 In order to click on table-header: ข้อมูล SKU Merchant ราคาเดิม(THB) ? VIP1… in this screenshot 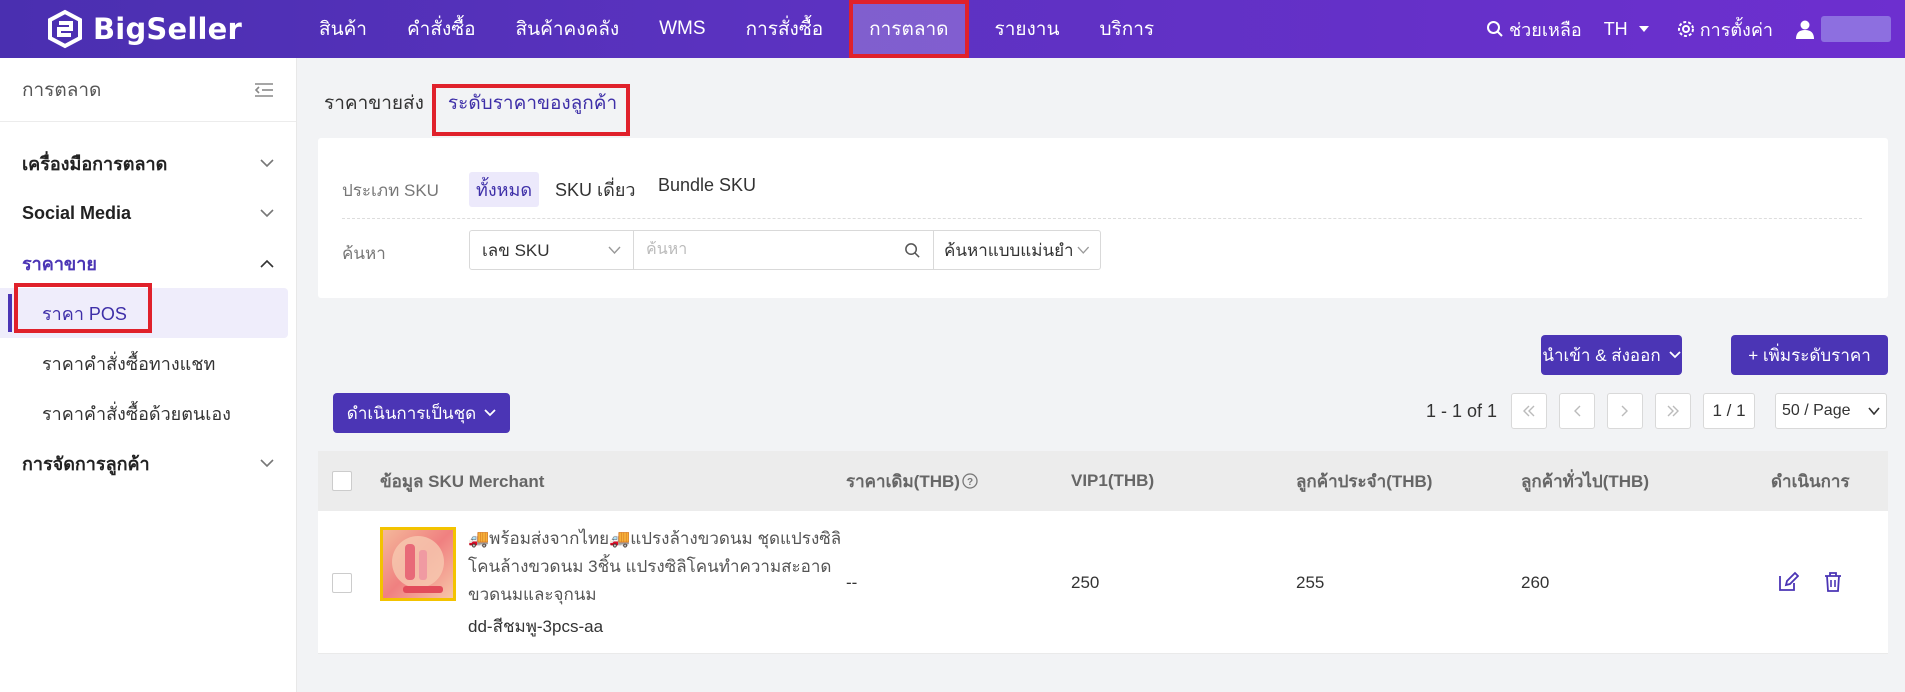, I will do `click(1103, 481)`.